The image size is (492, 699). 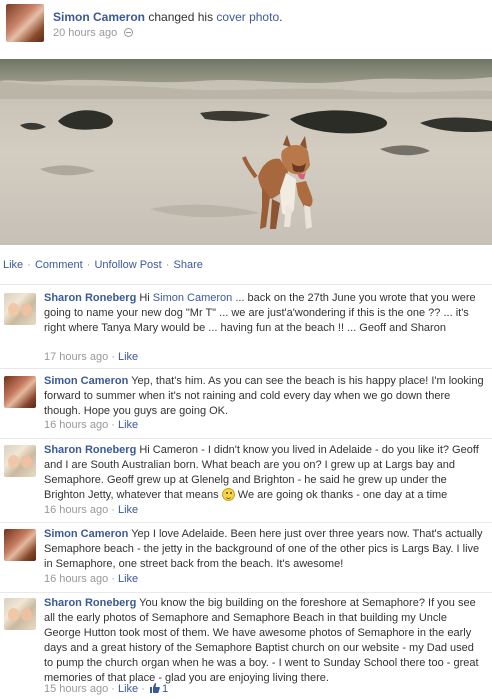 I want to click on comment-timestamp: 15 hours ago, so click(x=76, y=689).